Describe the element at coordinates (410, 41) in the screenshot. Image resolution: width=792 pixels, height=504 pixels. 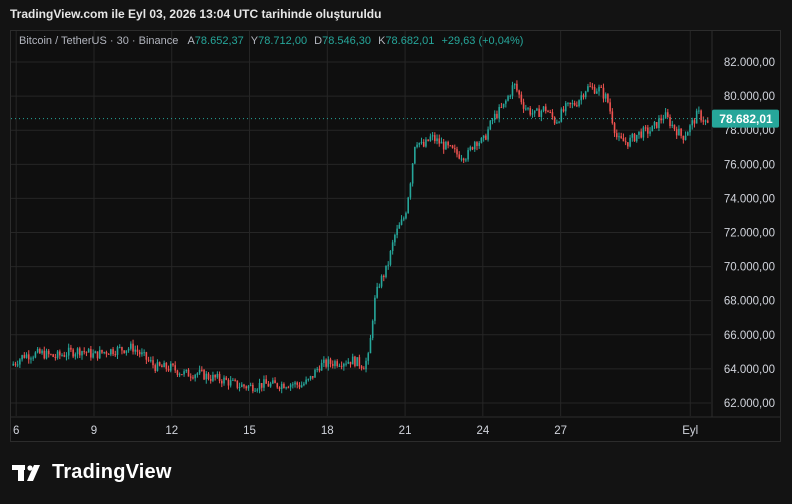
I see `close-value: 78.682,01` at that location.